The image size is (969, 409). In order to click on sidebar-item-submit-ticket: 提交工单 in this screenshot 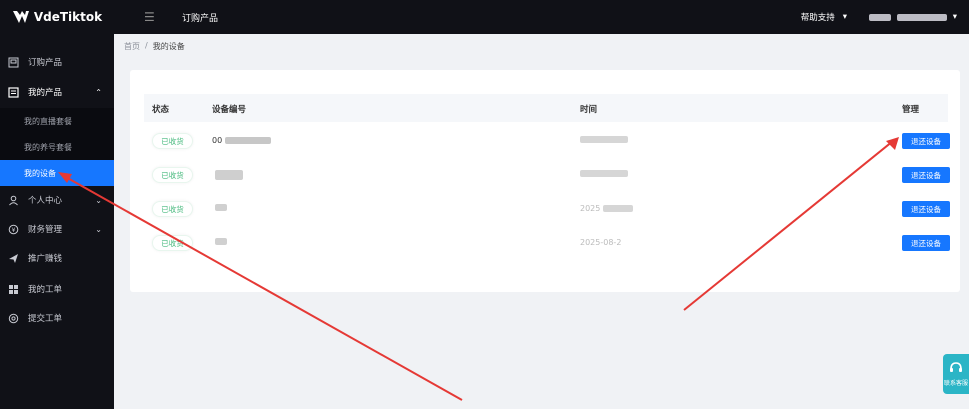, I will do `click(57, 318)`.